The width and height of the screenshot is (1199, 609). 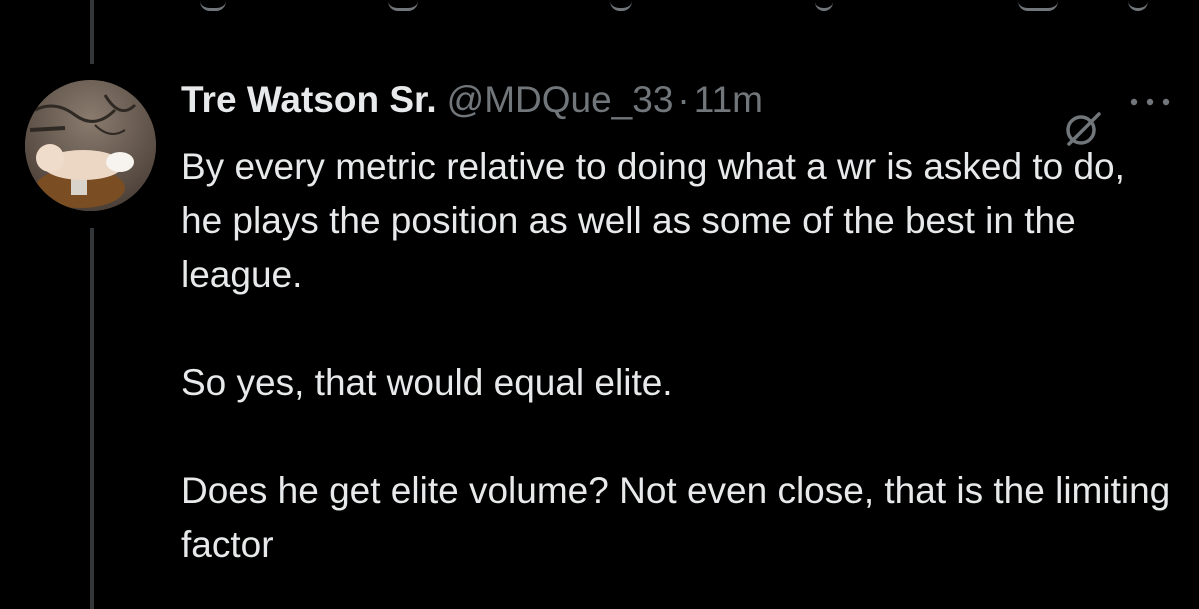 What do you see at coordinates (213, 5) in the screenshot?
I see `reply-icon` at bounding box center [213, 5].